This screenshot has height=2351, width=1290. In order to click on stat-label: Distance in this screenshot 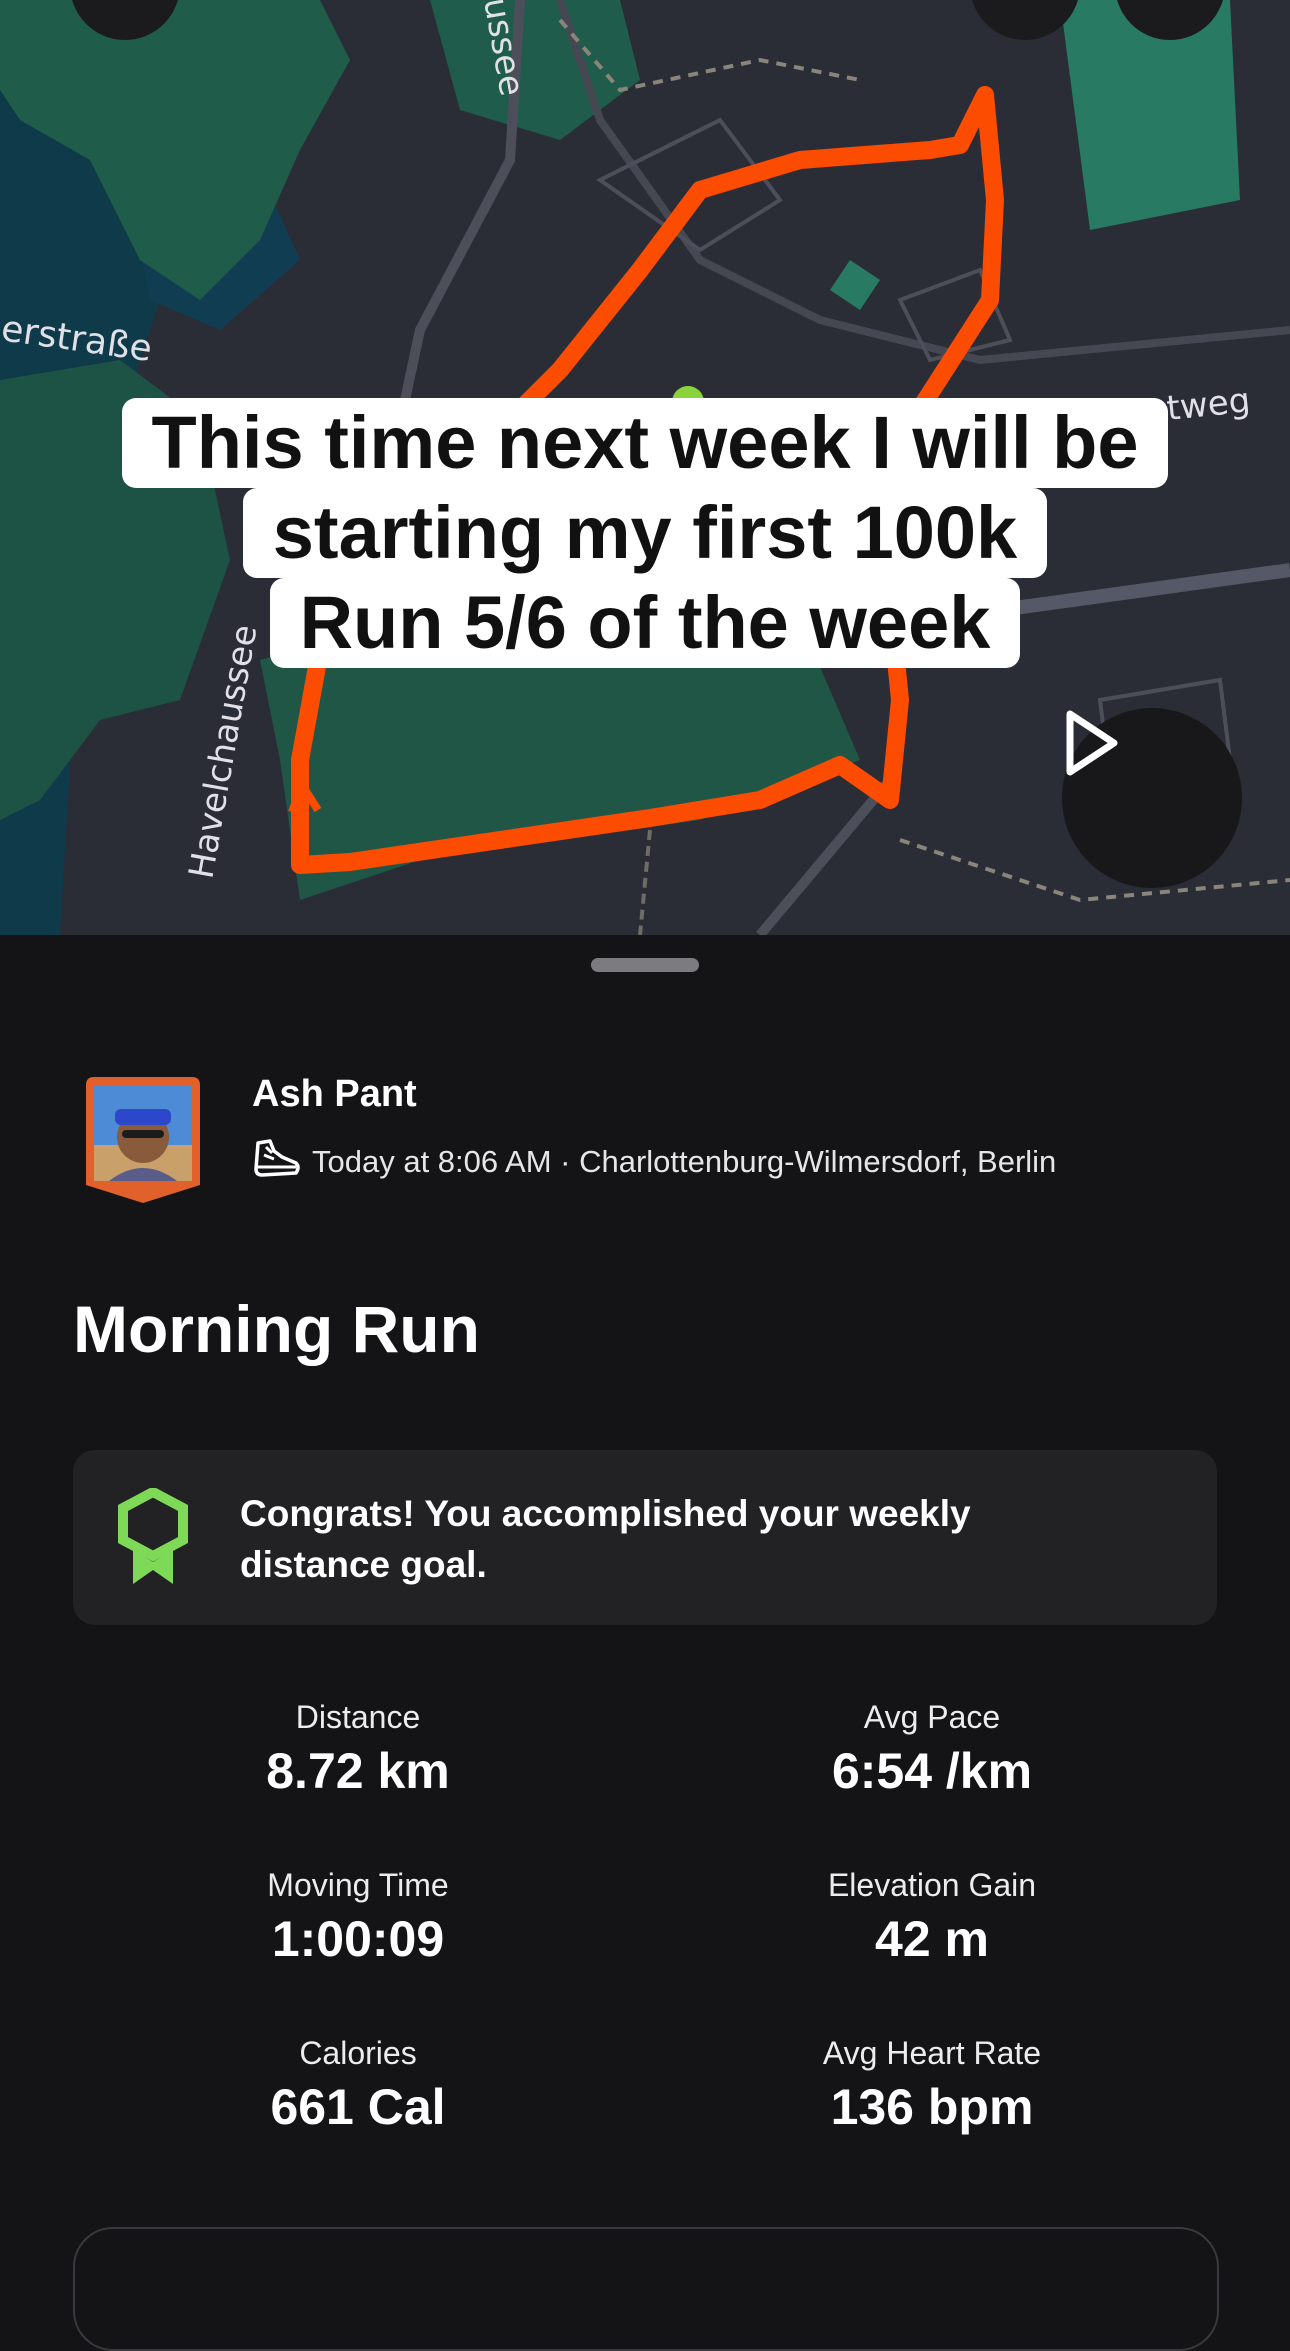, I will do `click(358, 1717)`.